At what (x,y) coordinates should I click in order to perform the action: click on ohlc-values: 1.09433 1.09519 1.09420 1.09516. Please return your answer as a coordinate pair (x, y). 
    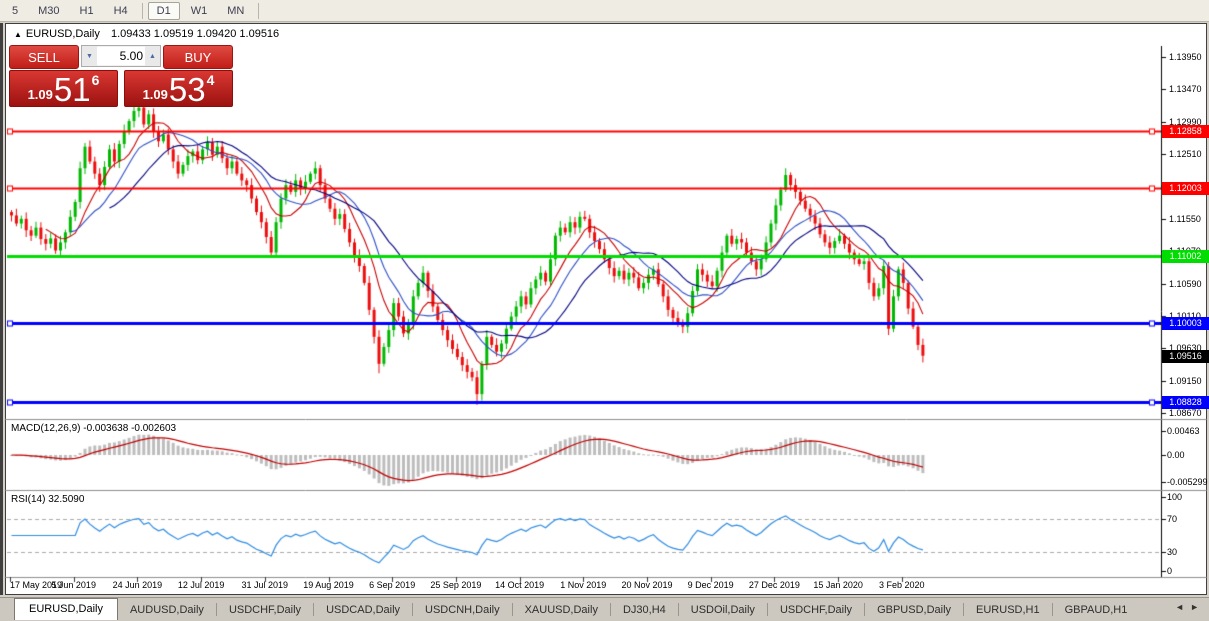
    Looking at the image, I should click on (195, 34).